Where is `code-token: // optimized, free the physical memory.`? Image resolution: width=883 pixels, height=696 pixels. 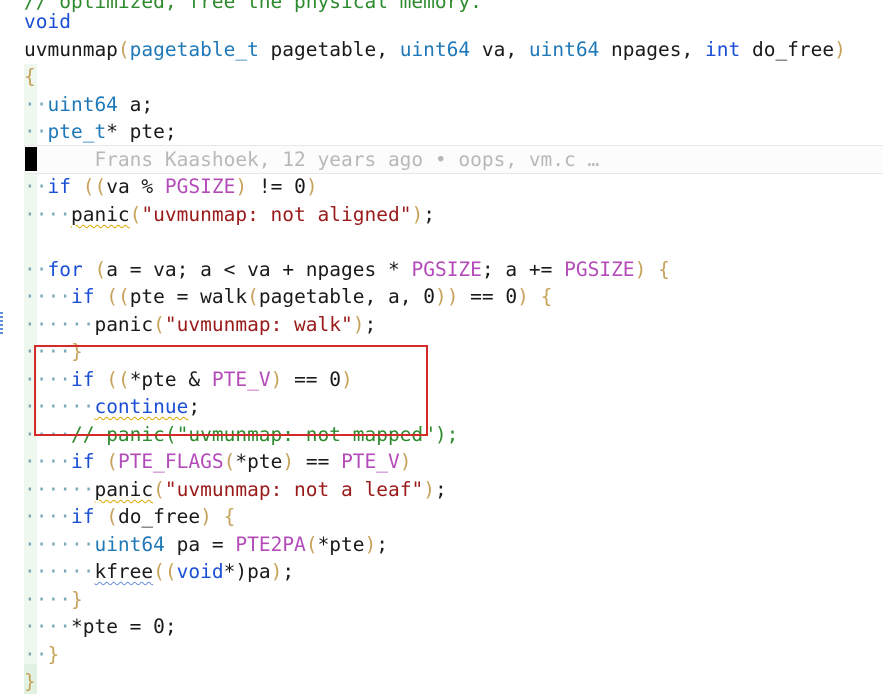 code-token: // optimized, free the physical memory. is located at coordinates (253, 6).